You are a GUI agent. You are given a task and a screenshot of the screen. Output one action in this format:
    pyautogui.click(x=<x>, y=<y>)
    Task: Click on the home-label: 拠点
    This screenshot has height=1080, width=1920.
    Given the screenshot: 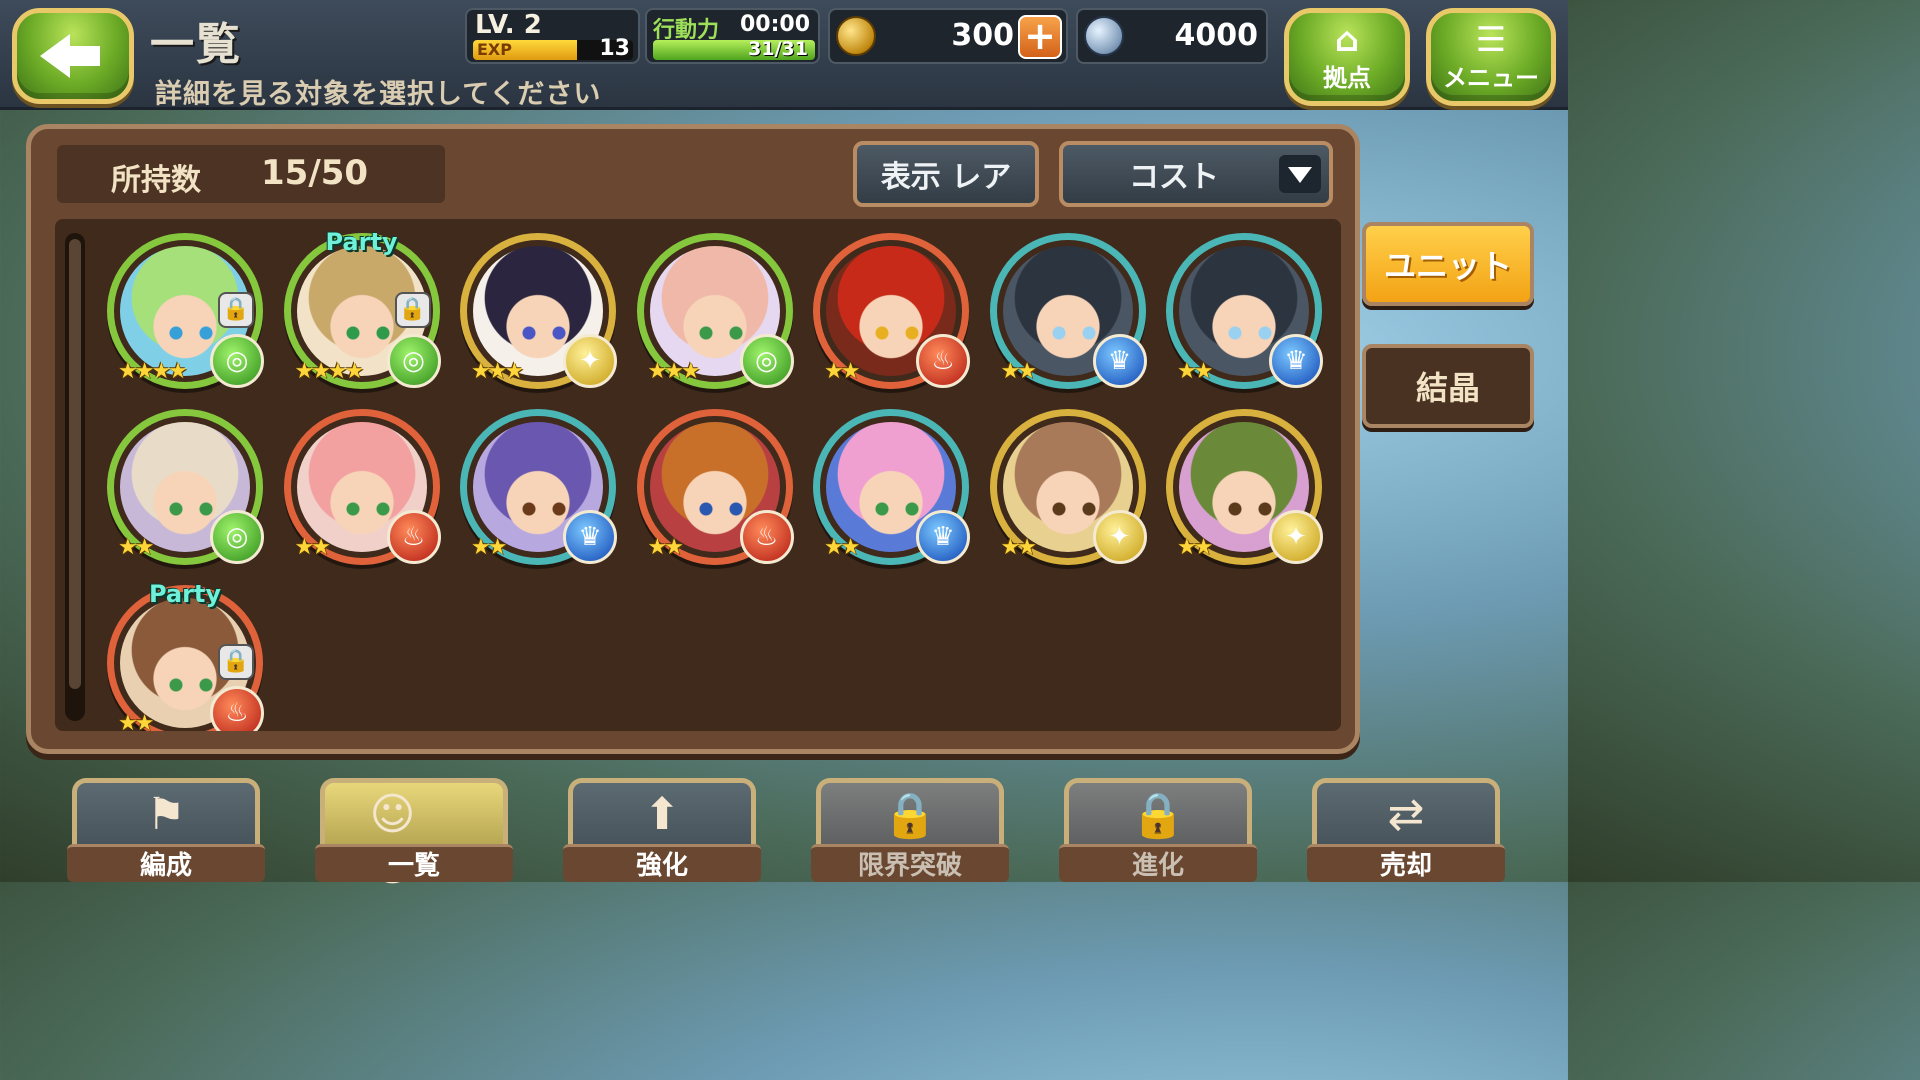 What is the action you would take?
    pyautogui.click(x=1347, y=77)
    